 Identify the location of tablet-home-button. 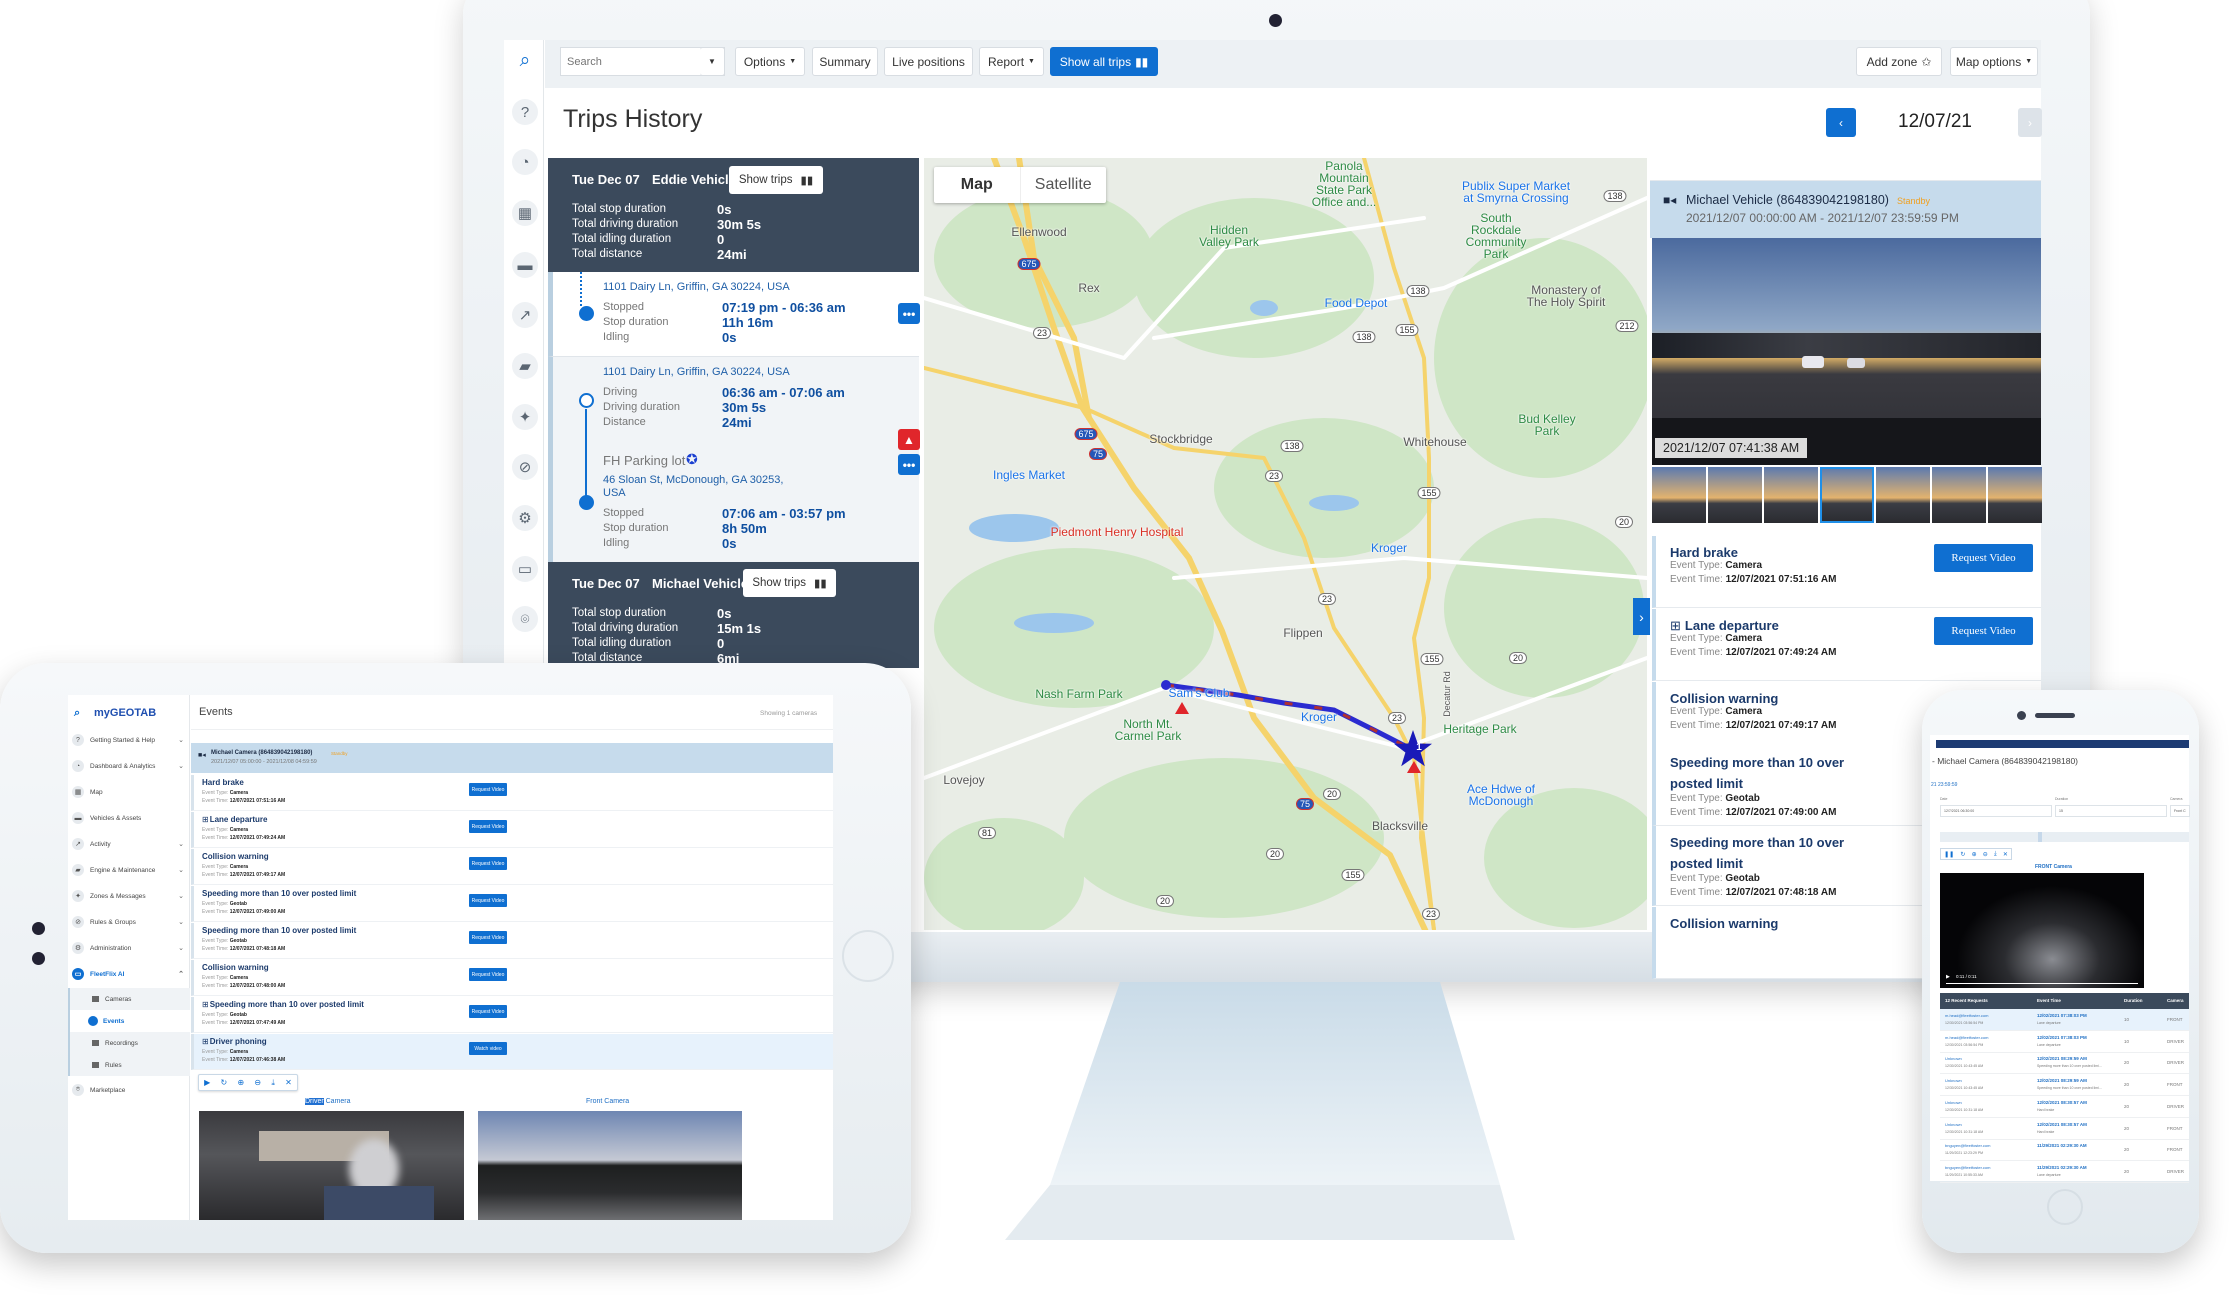
(868, 956).